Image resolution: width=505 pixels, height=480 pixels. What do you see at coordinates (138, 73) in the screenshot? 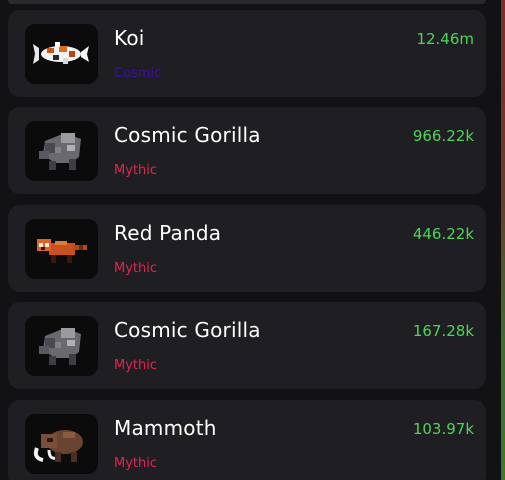
I see `pet-rarity: Cosmic` at bounding box center [138, 73].